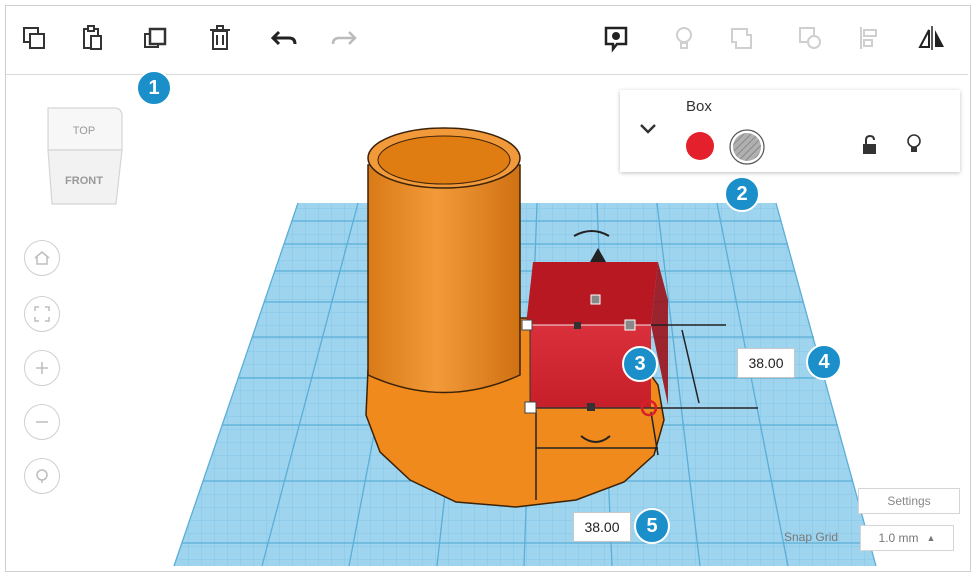  Describe the element at coordinates (154, 88) in the screenshot. I see `callout-marker-1: 1` at that location.